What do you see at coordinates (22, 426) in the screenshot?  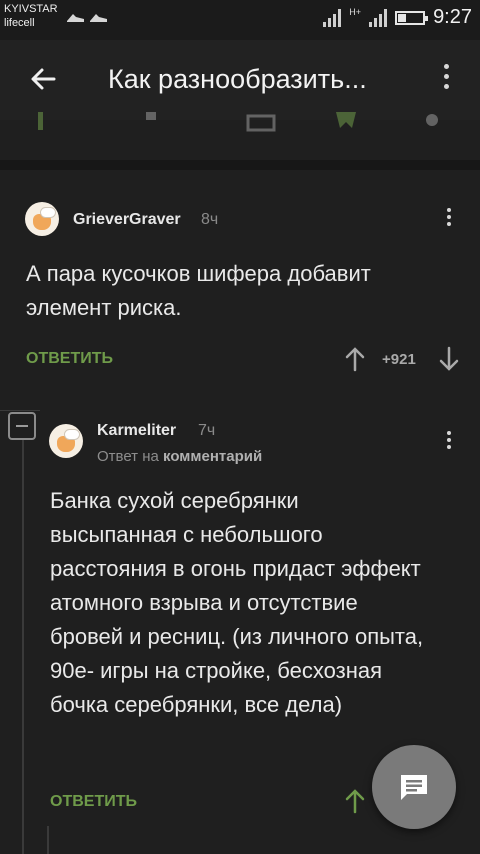 I see `collapse-thread-button` at bounding box center [22, 426].